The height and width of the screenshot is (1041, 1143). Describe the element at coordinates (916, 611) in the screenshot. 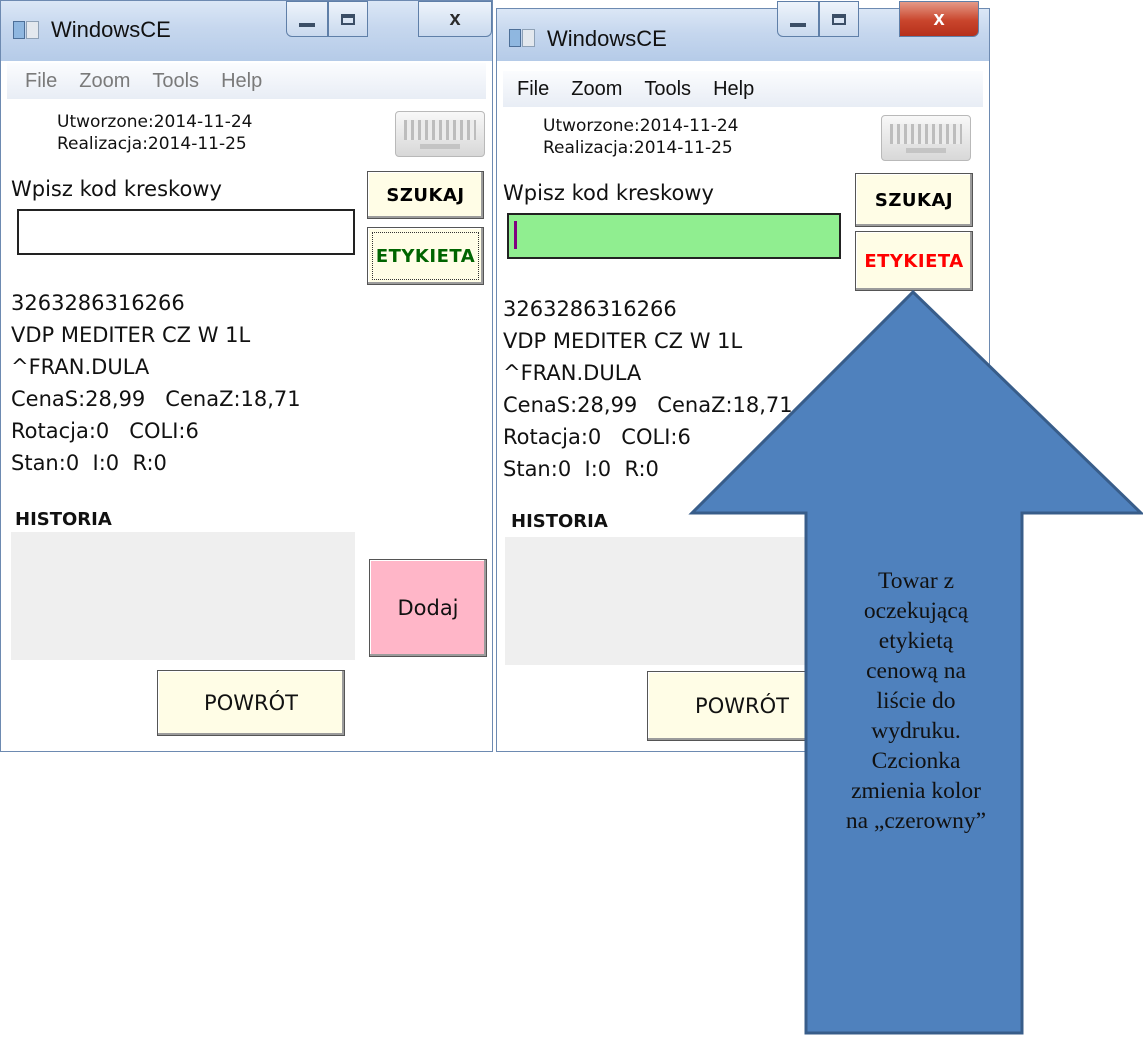

I see `callout-line: oczekującą` at that location.